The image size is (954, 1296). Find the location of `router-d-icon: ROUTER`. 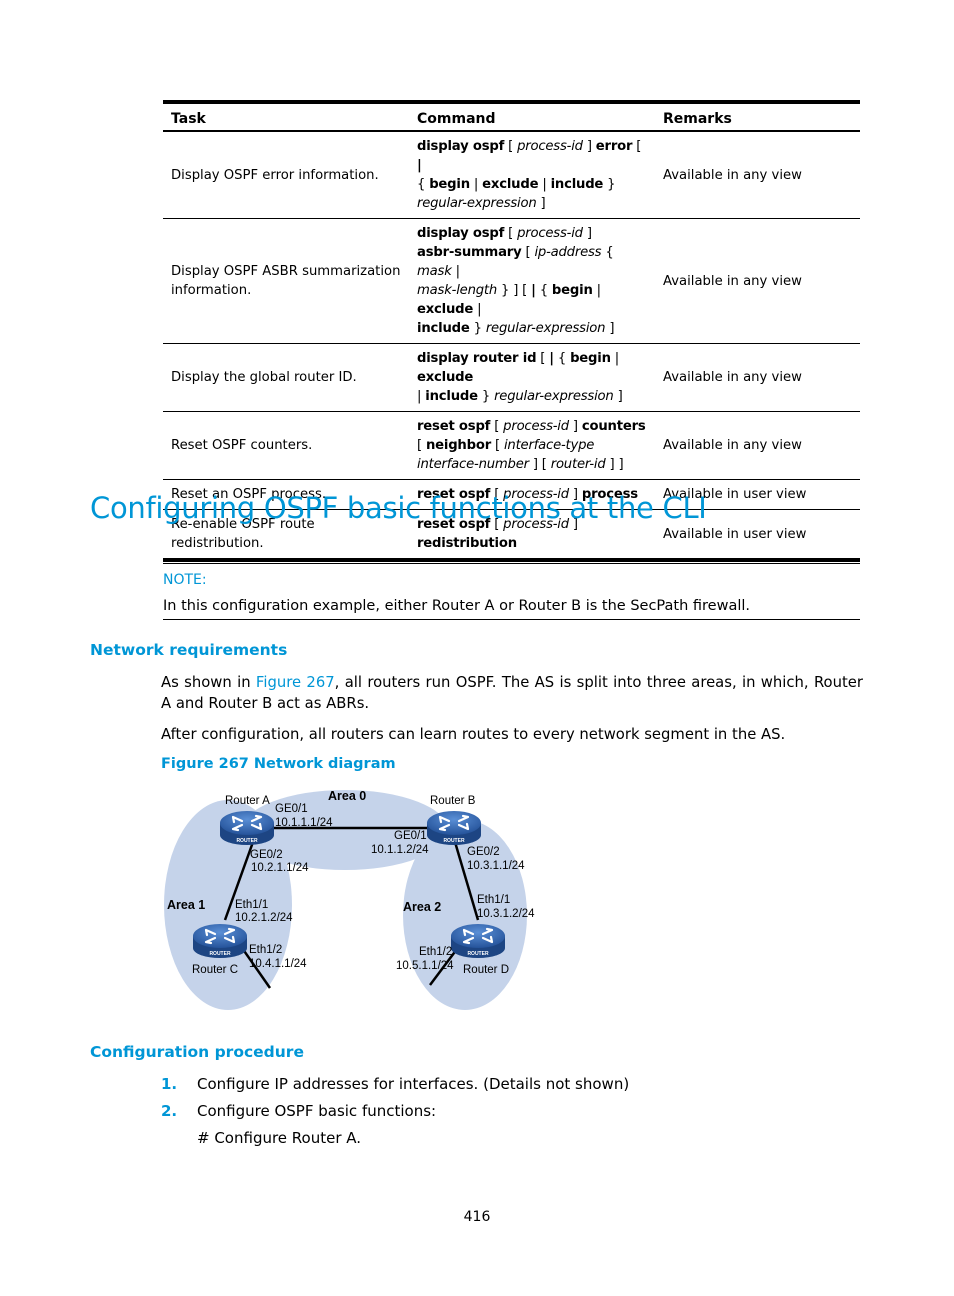

router-d-icon: ROUTER is located at coordinates (478, 941).